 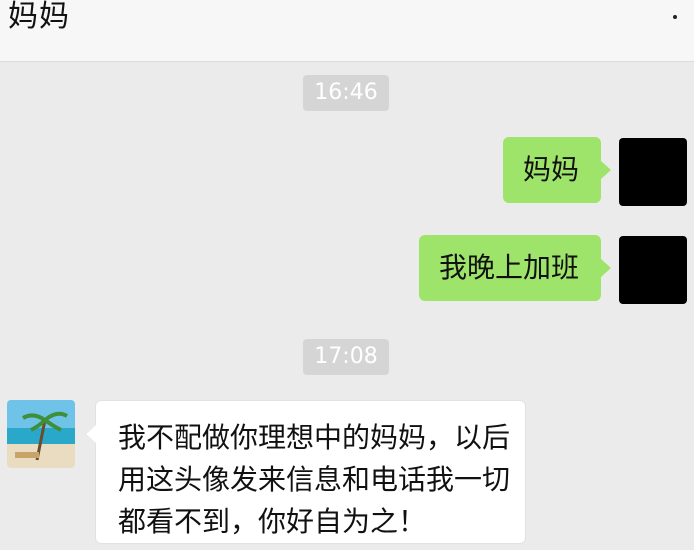 I want to click on chat-title: 妈妈, so click(x=39, y=17).